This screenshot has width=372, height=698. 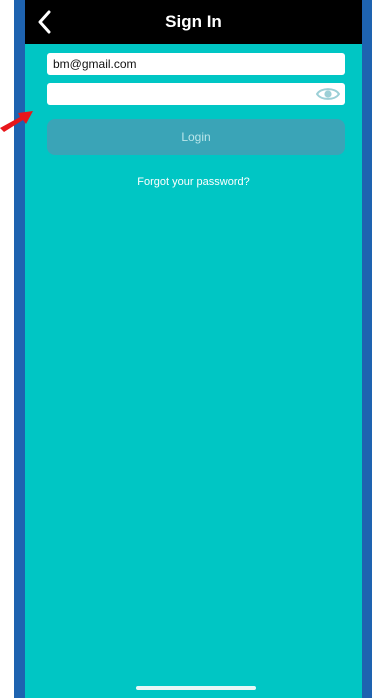 I want to click on page-title: Sign In, so click(x=193, y=21).